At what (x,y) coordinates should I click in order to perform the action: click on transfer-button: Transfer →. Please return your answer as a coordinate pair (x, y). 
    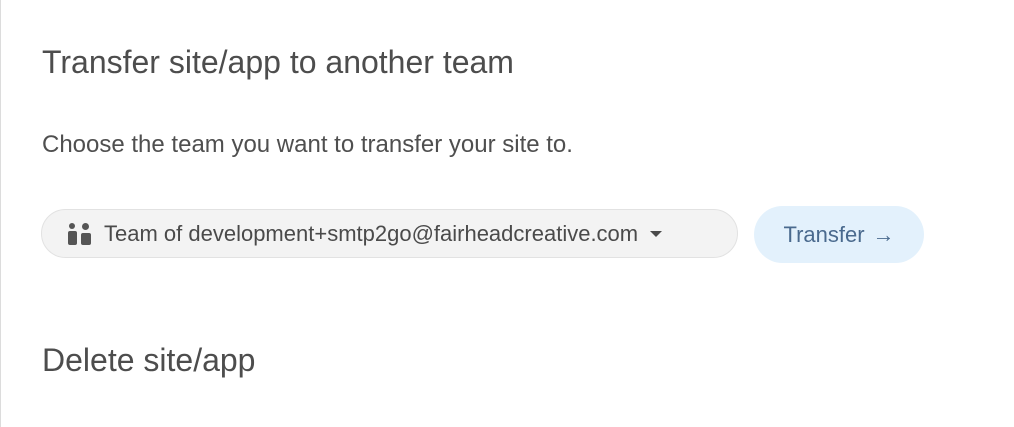
    Looking at the image, I should click on (839, 234).